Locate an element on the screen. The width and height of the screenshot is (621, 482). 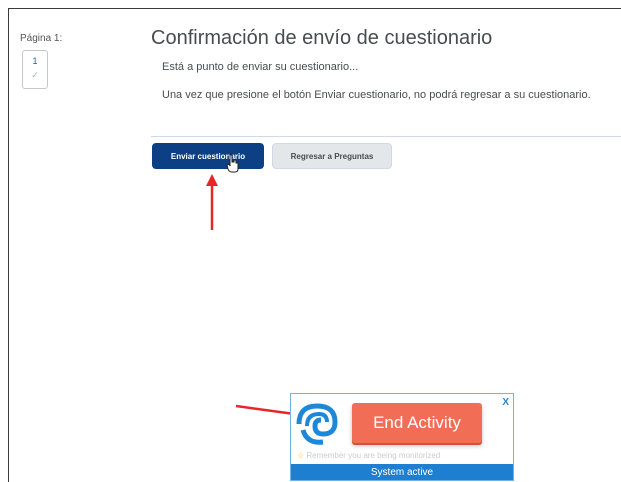
page-label: Página 1: is located at coordinates (41, 38).